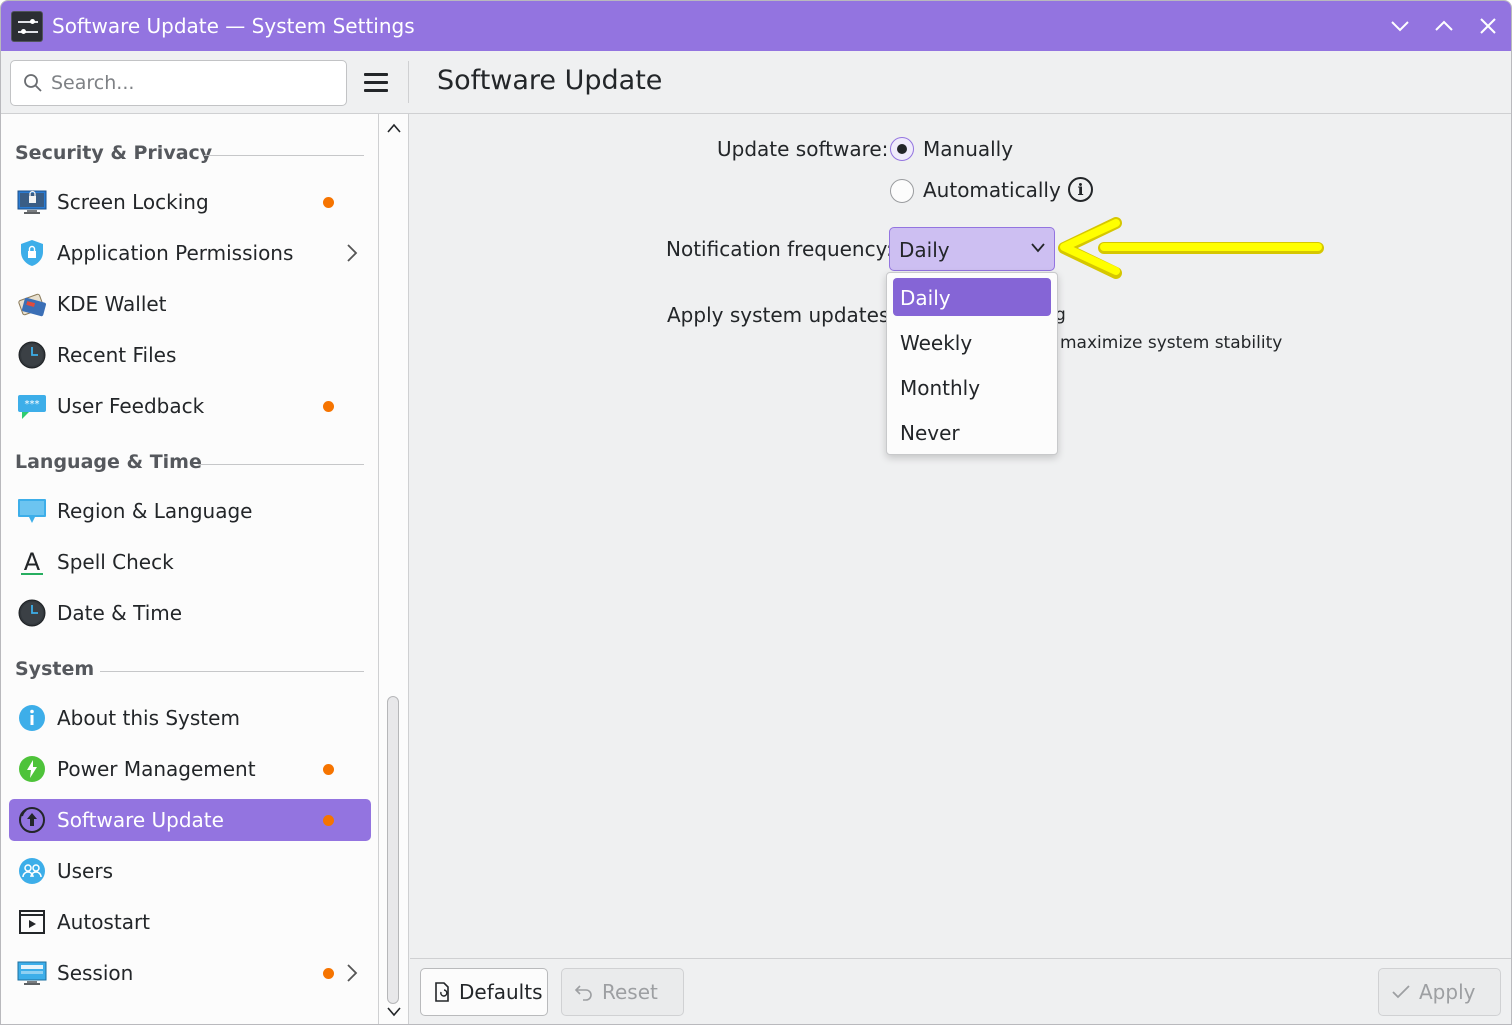  I want to click on power-icon, so click(32, 769).